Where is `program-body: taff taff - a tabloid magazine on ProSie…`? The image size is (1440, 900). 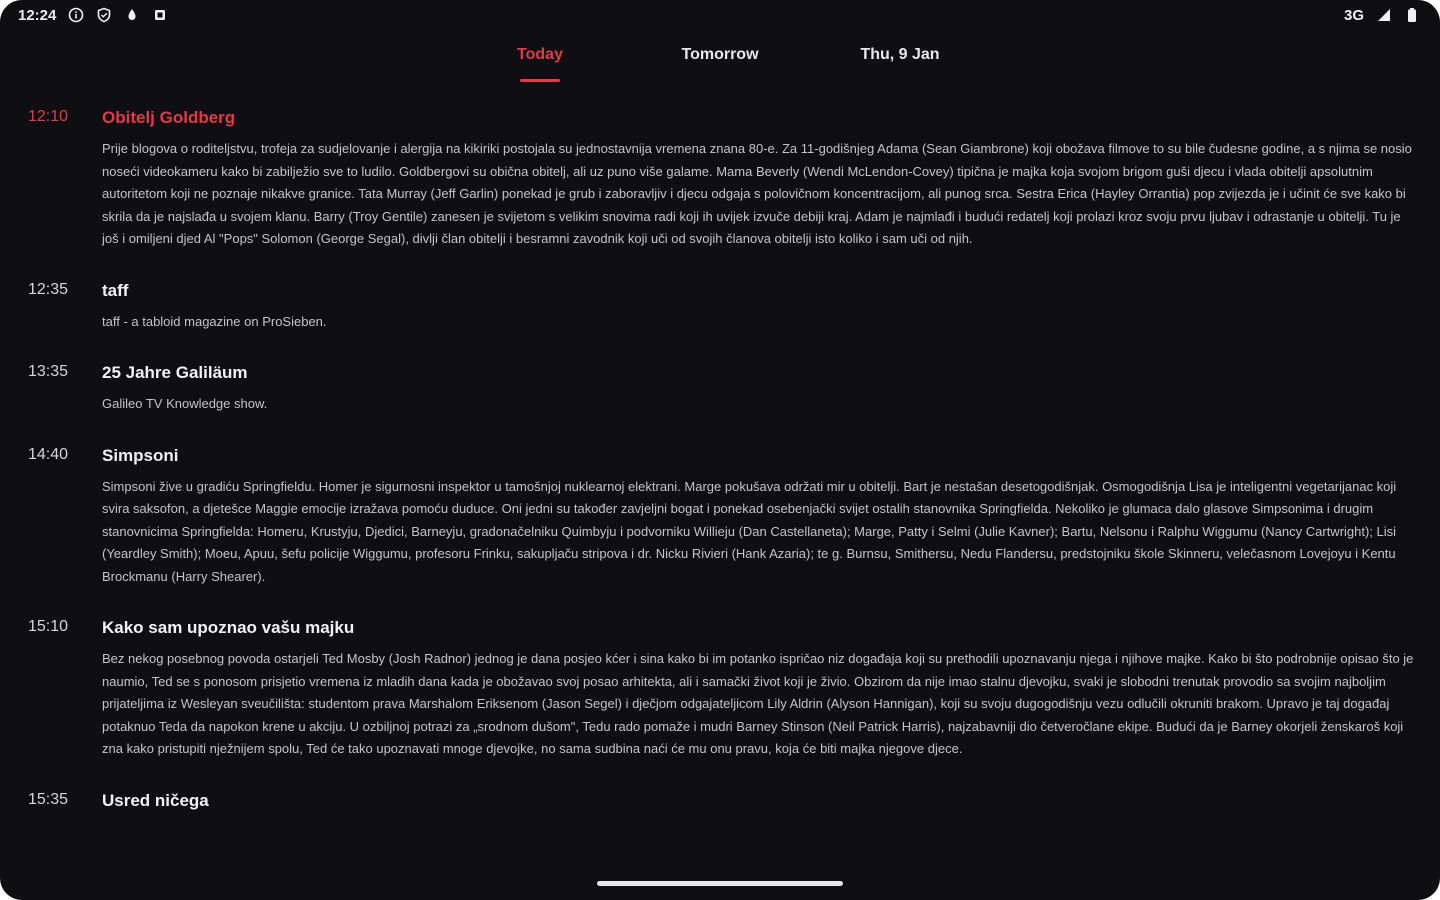
program-body: taff taff - a tabloid magazine on ProSie… is located at coordinates (760, 305).